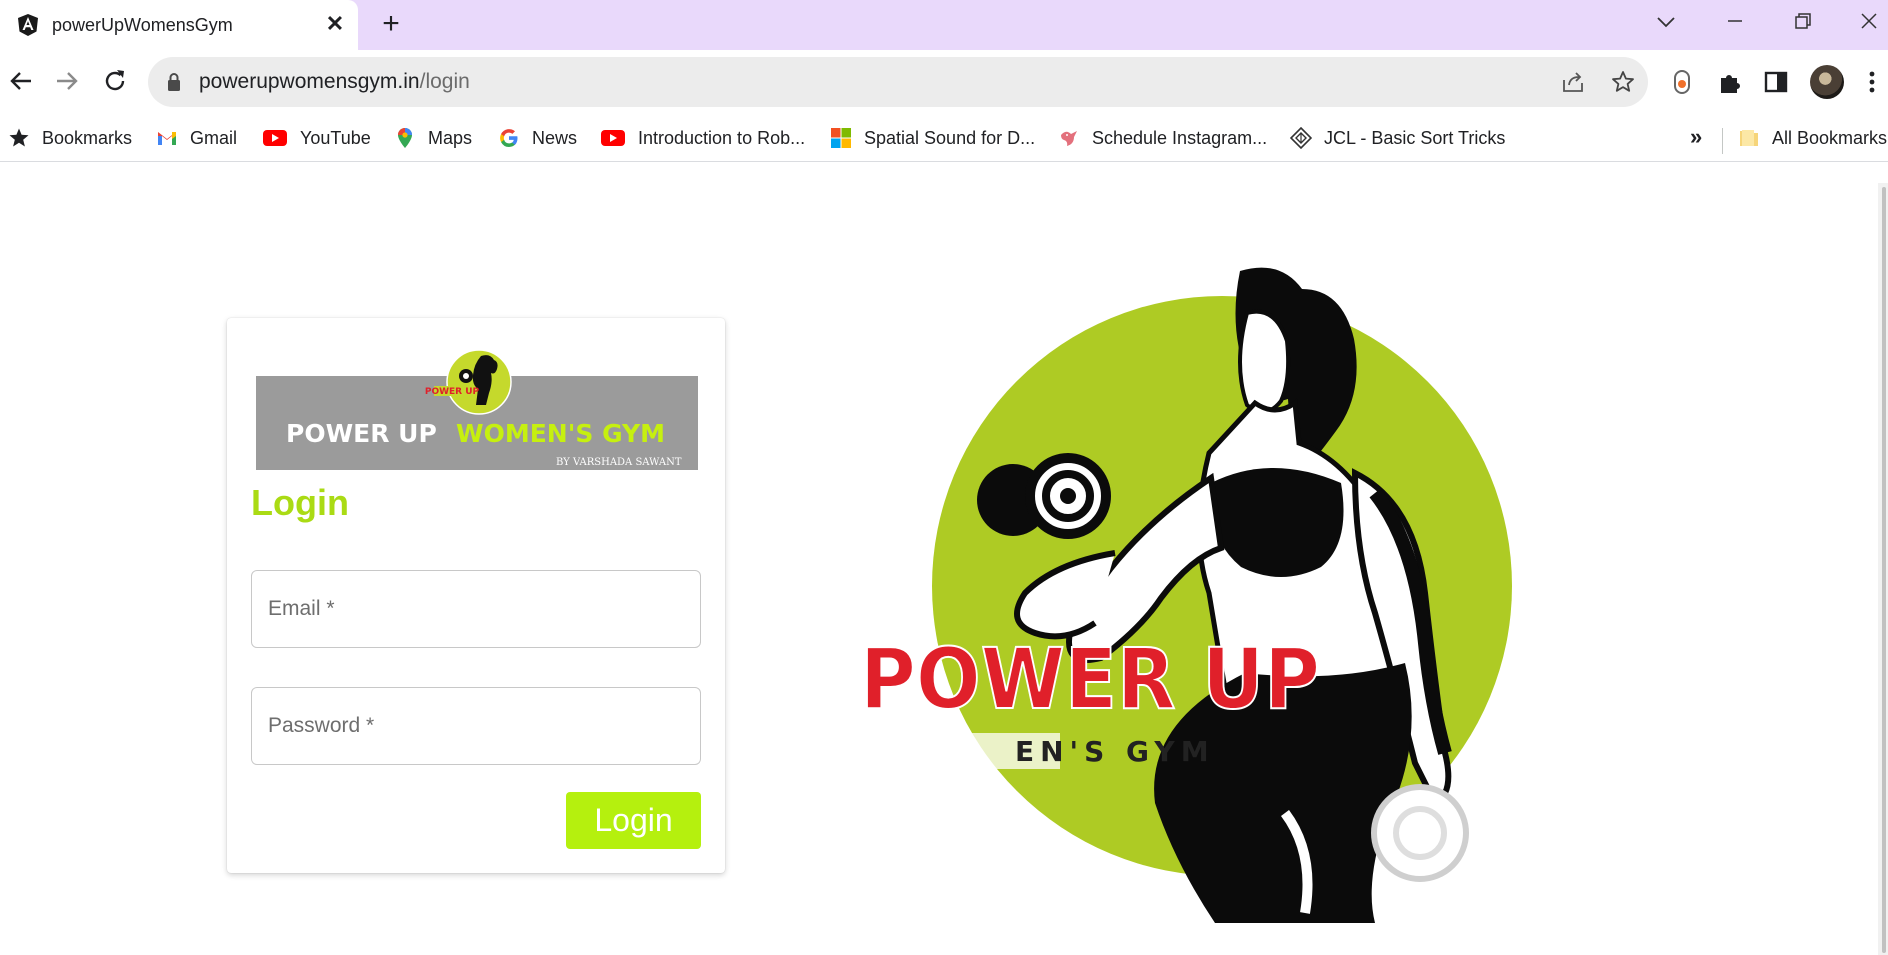 This screenshot has width=1888, height=955. I want to click on reload-icon, so click(115, 81).